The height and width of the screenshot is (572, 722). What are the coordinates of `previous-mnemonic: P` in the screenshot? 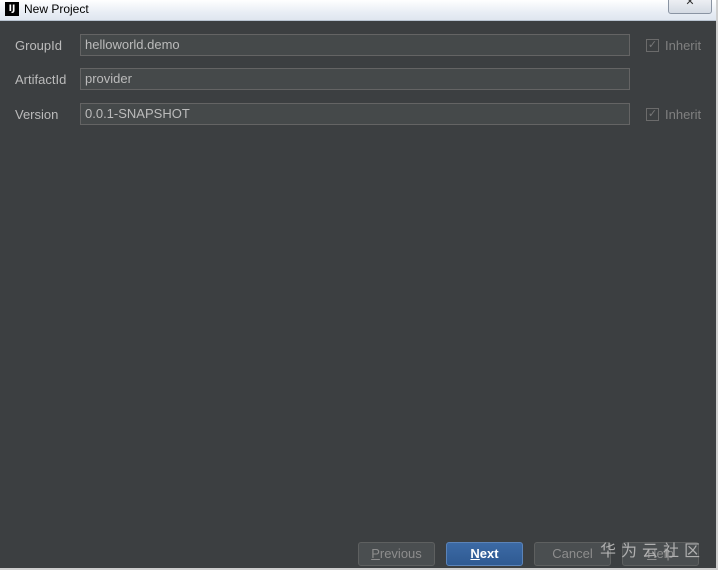 It's located at (375, 553).